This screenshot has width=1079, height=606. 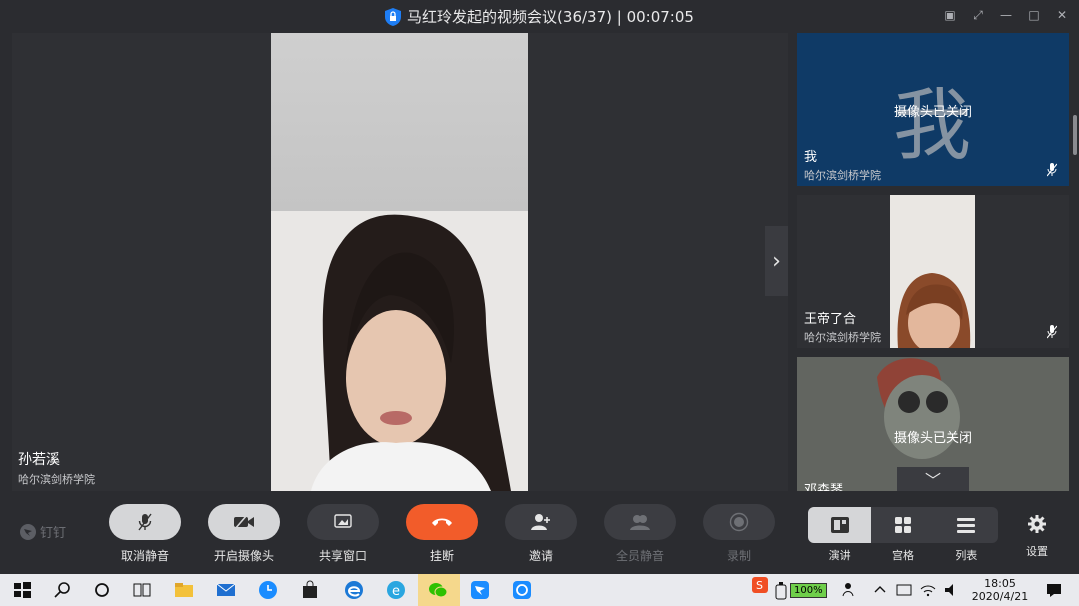 What do you see at coordinates (28, 531) in the screenshot?
I see `dingtalk-logo-icon` at bounding box center [28, 531].